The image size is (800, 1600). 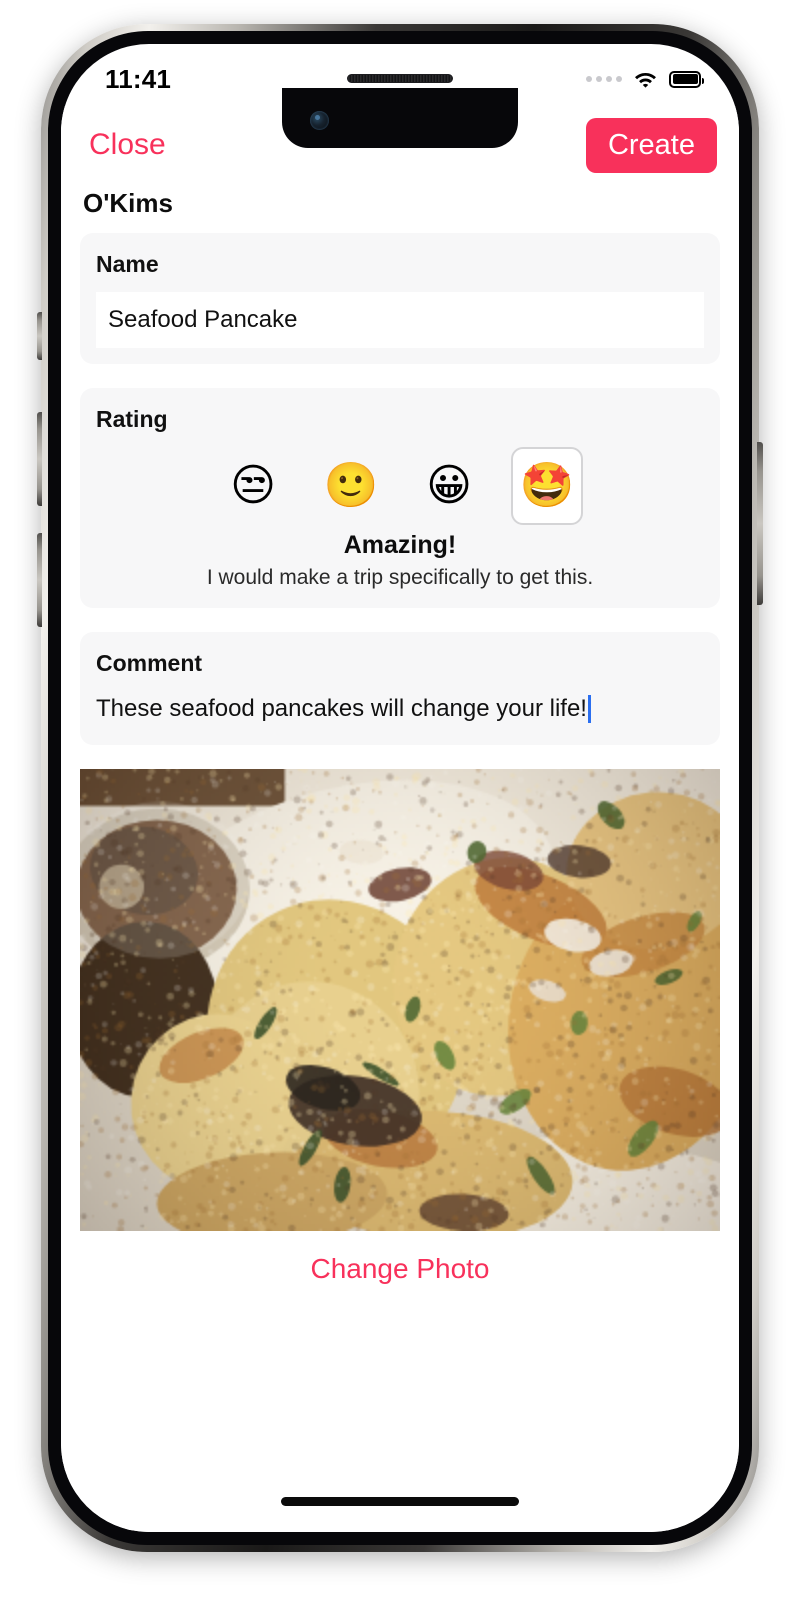 I want to click on status-bar-indicators, so click(x=645, y=79).